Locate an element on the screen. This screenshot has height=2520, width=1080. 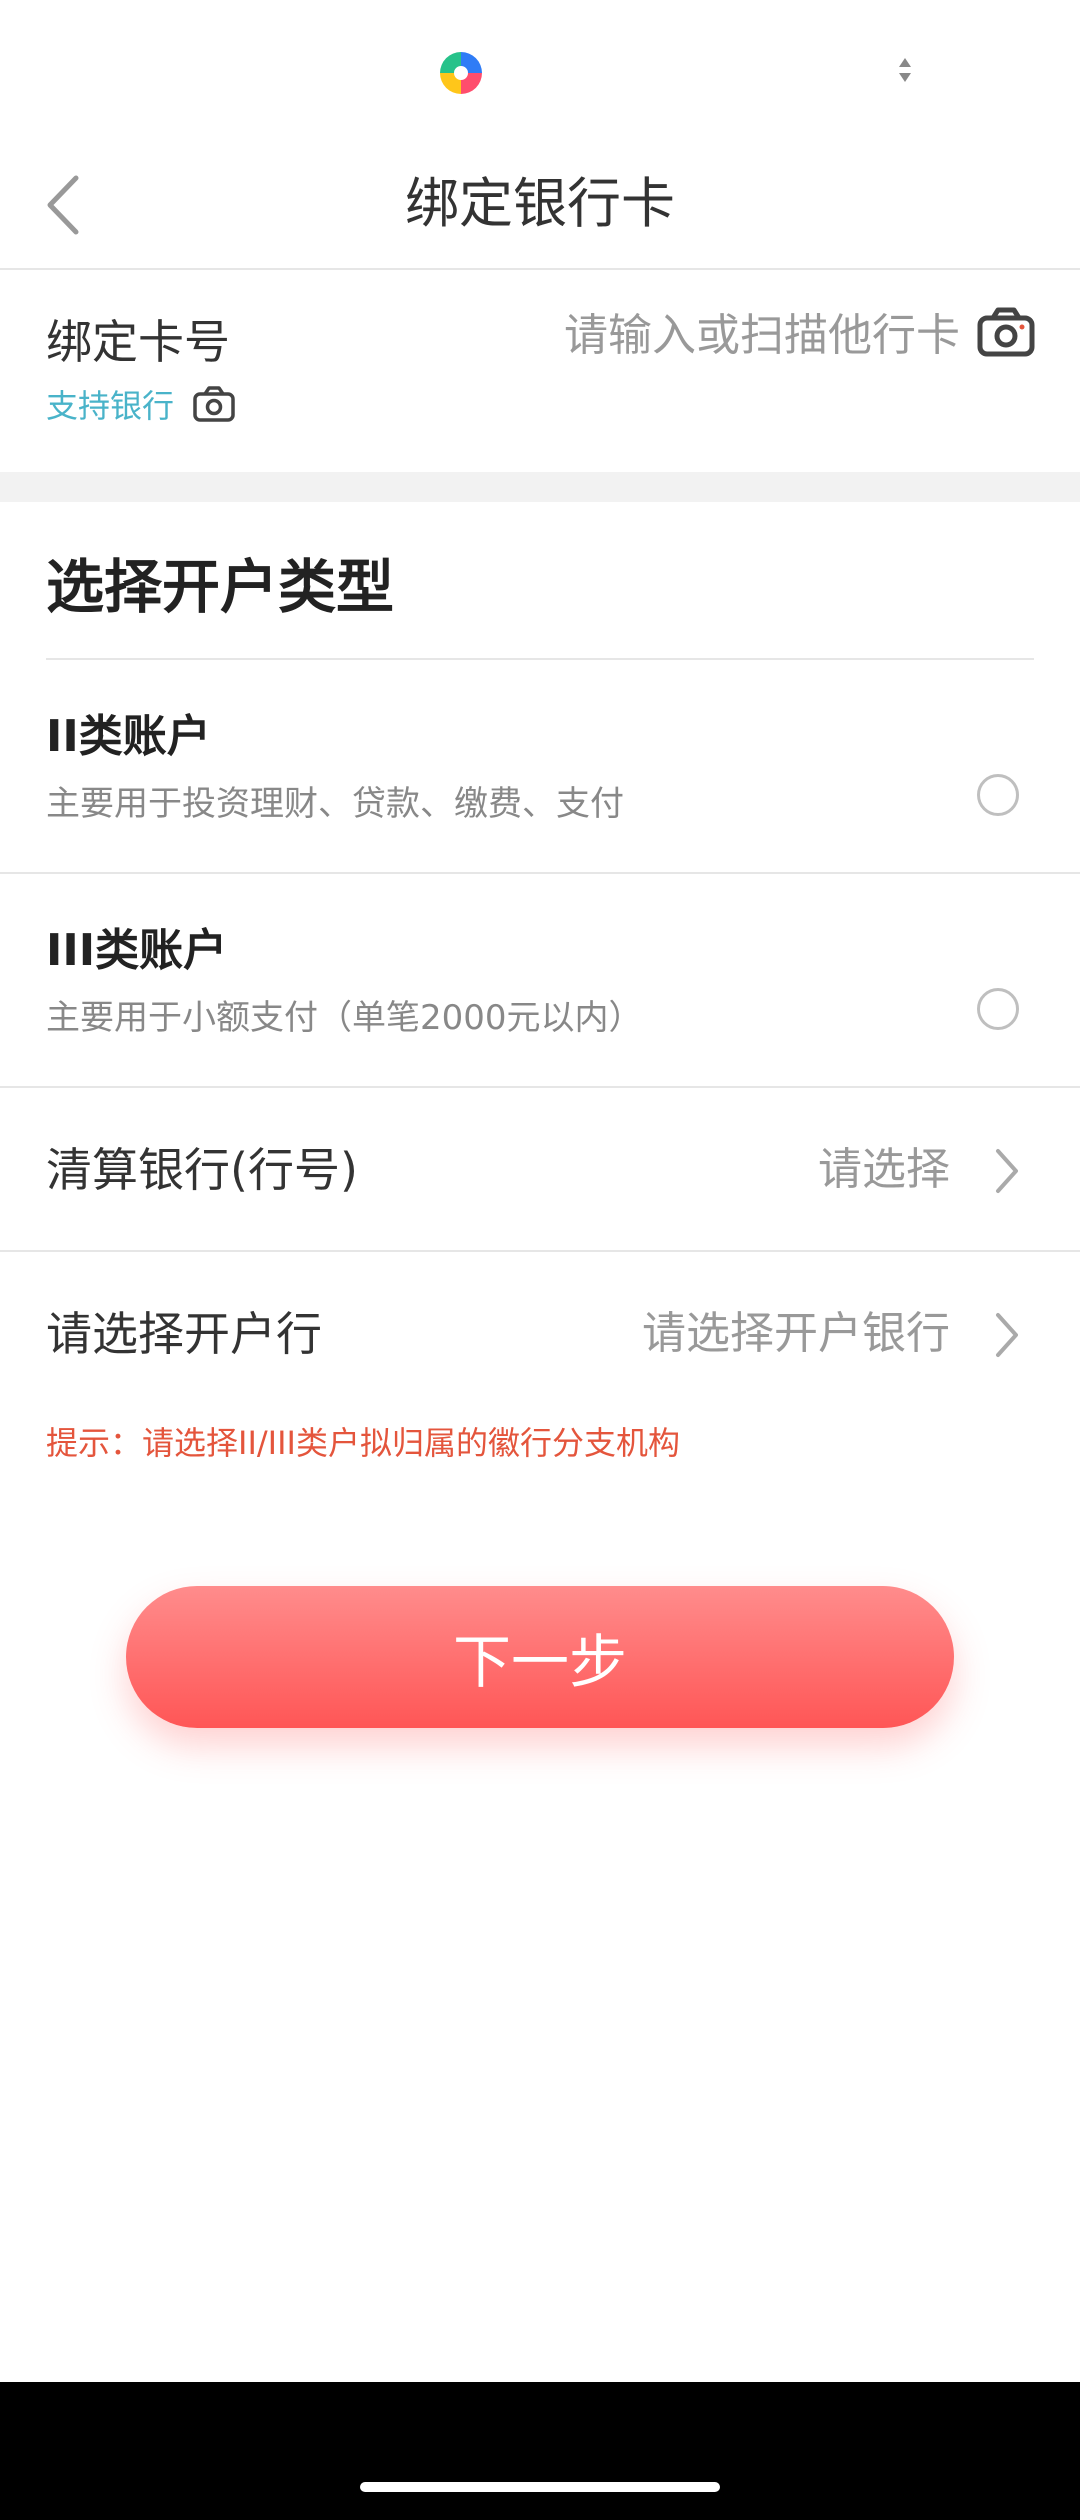
account-option-desc: 主要用于投资理财、贷款、缴费、支付 is located at coordinates (335, 804).